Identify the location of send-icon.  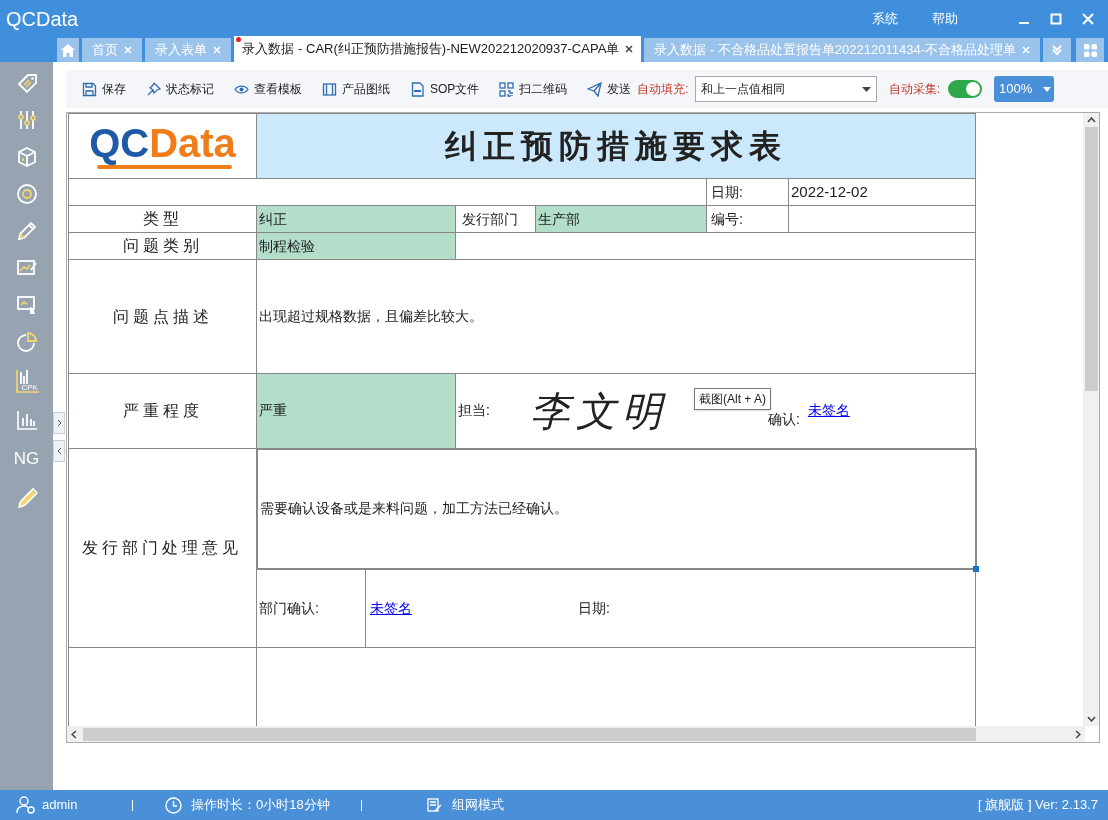
(595, 89).